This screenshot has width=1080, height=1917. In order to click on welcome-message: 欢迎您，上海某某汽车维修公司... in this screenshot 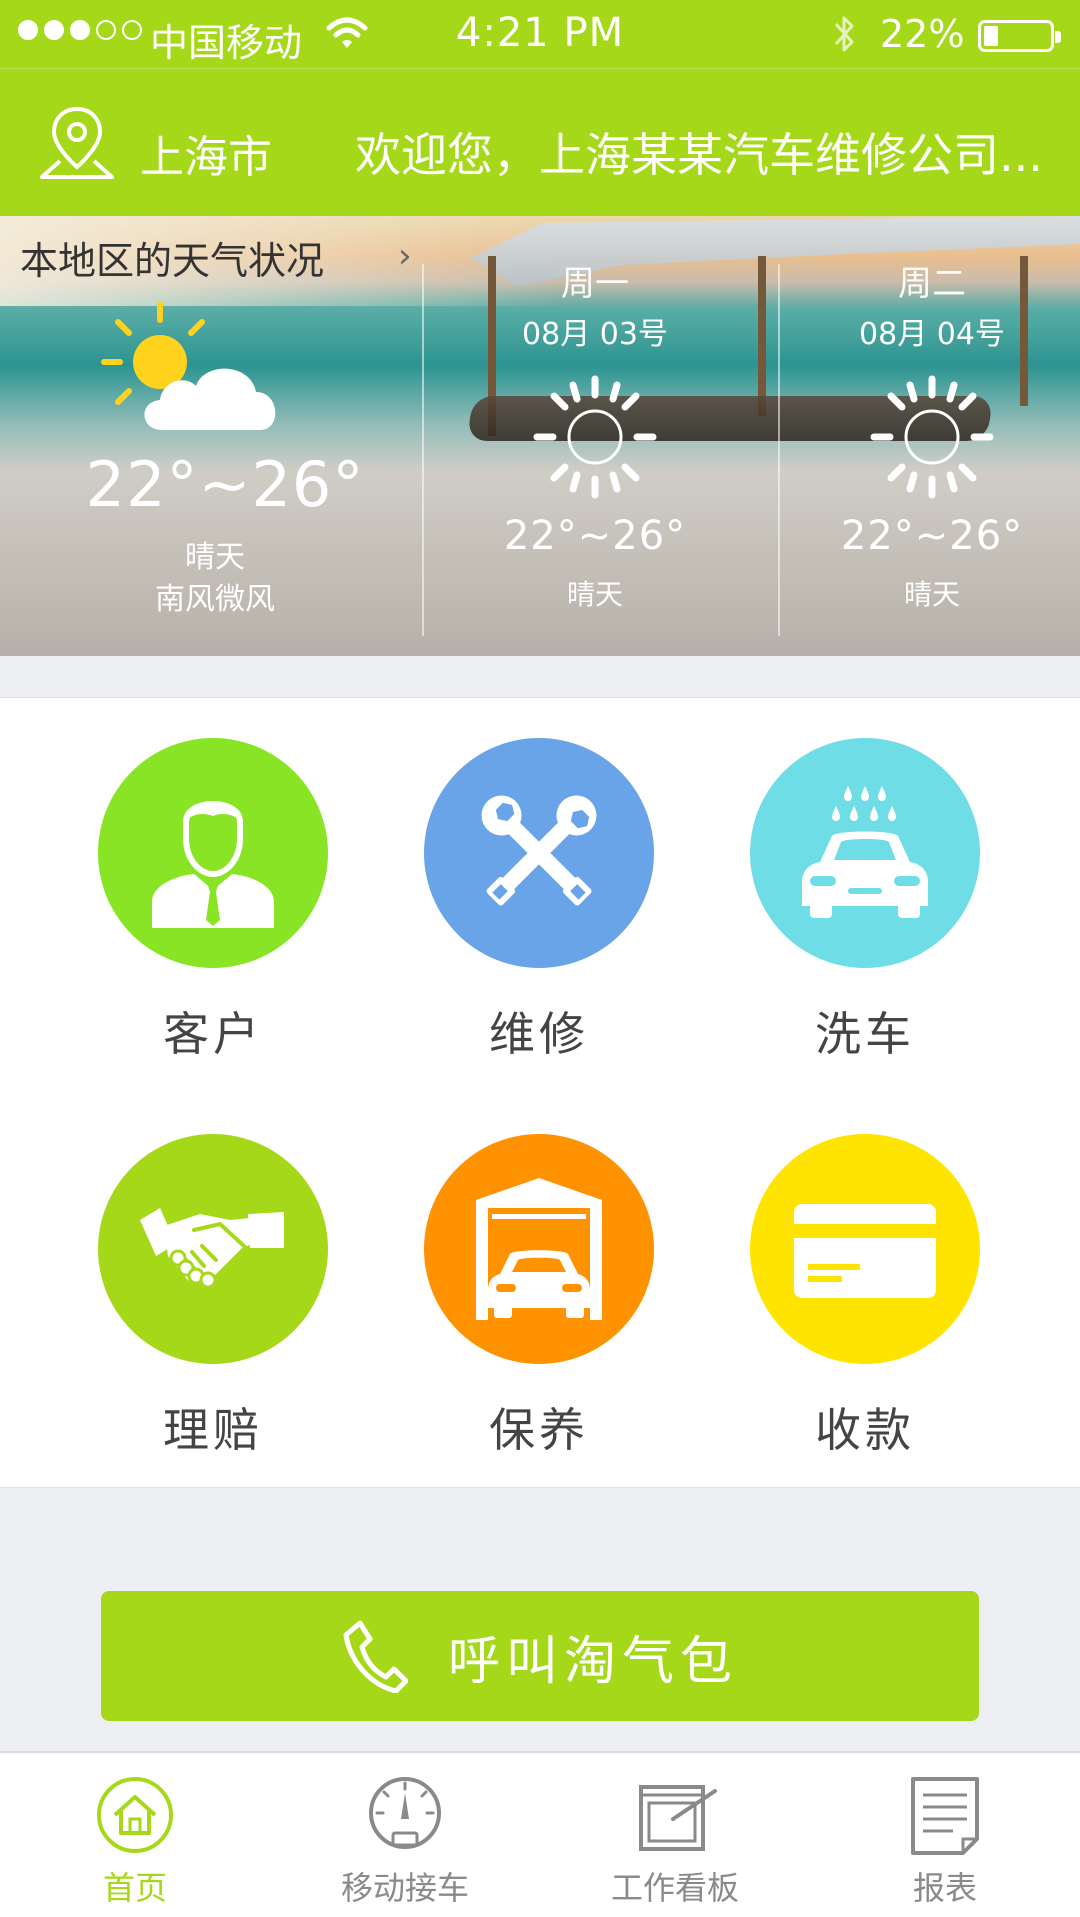, I will do `click(699, 155)`.